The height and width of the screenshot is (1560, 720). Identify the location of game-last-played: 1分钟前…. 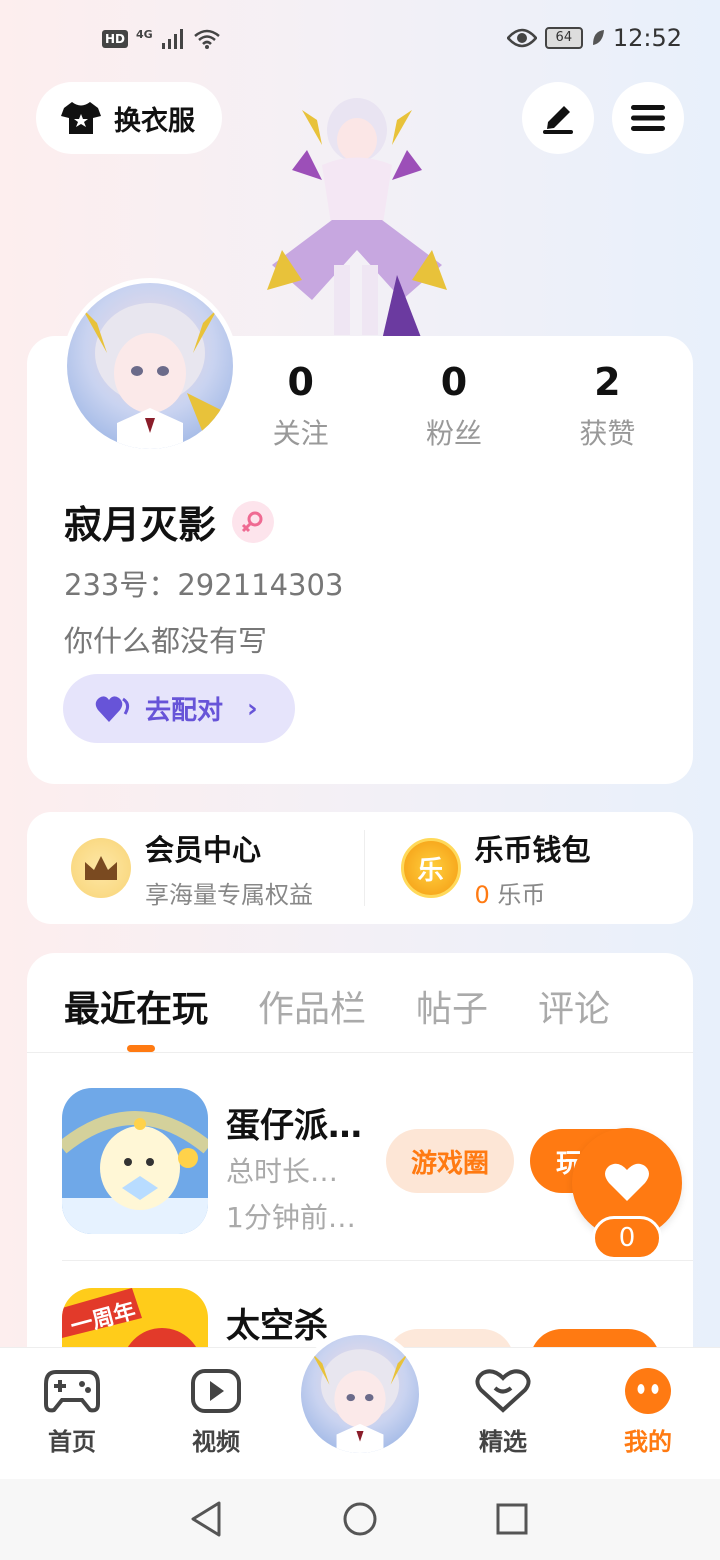
(291, 1217).